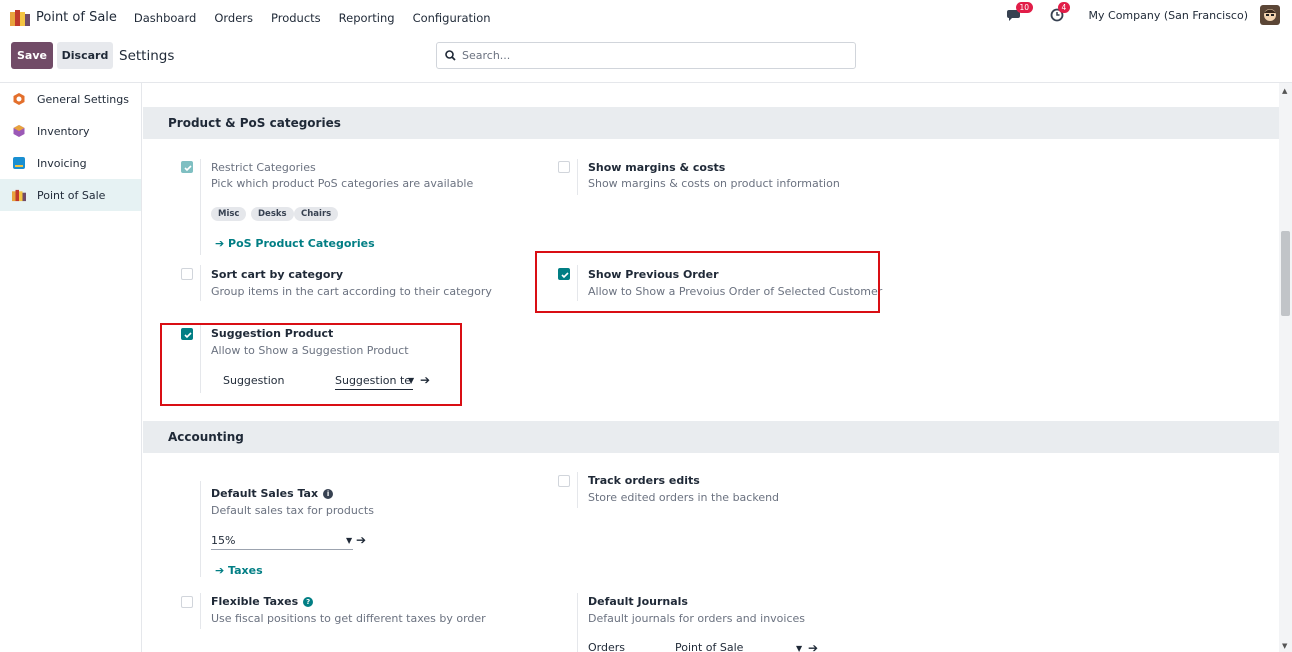 This screenshot has width=1292, height=652. What do you see at coordinates (19, 131) in the screenshot?
I see `inventory-icon` at bounding box center [19, 131].